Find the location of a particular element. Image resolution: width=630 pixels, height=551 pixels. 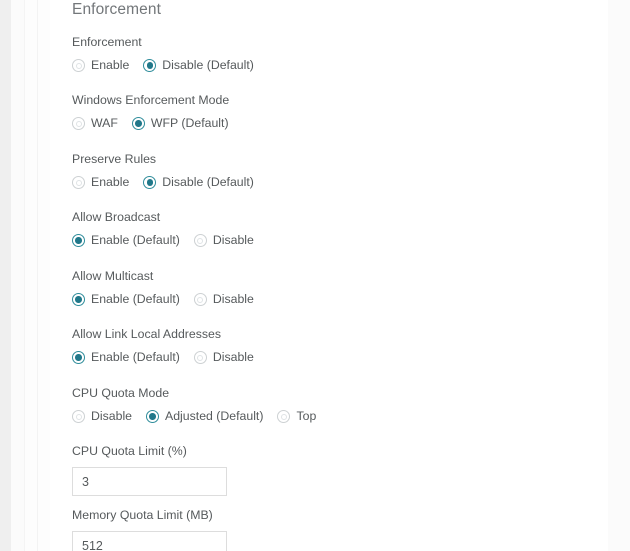

right-gutter is located at coordinates (619, 275).